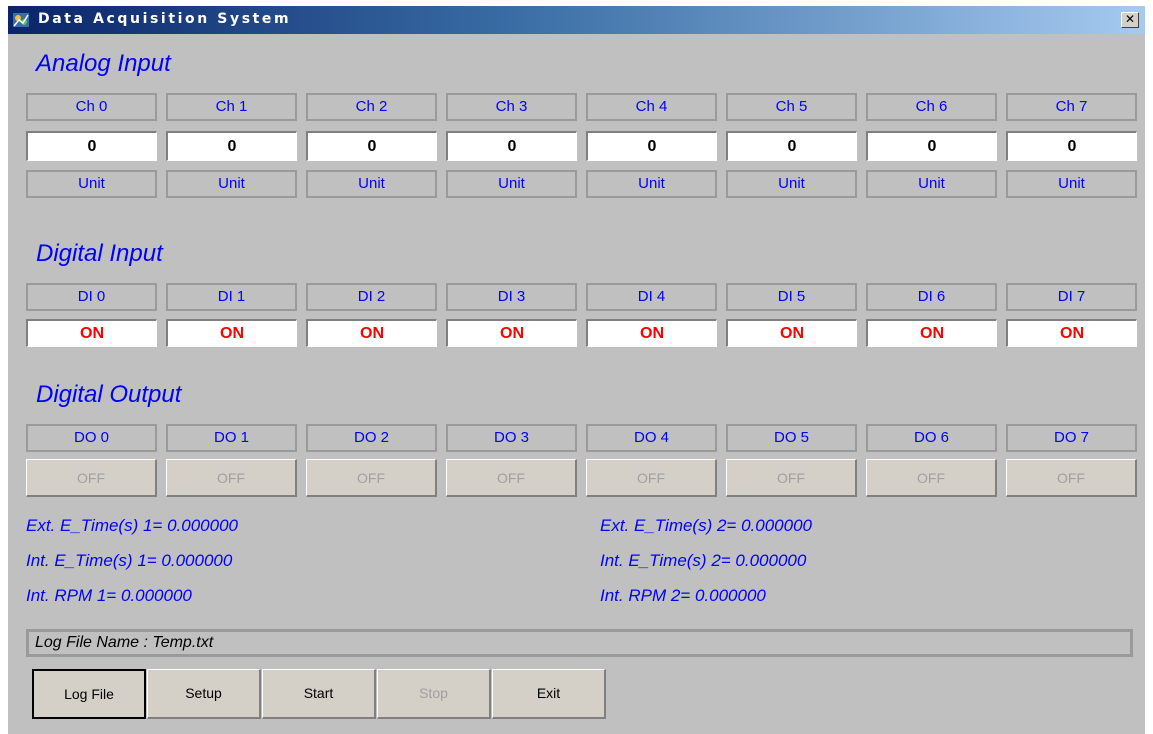  Describe the element at coordinates (231, 107) in the screenshot. I see `analog-channel-label: Ch 1` at that location.